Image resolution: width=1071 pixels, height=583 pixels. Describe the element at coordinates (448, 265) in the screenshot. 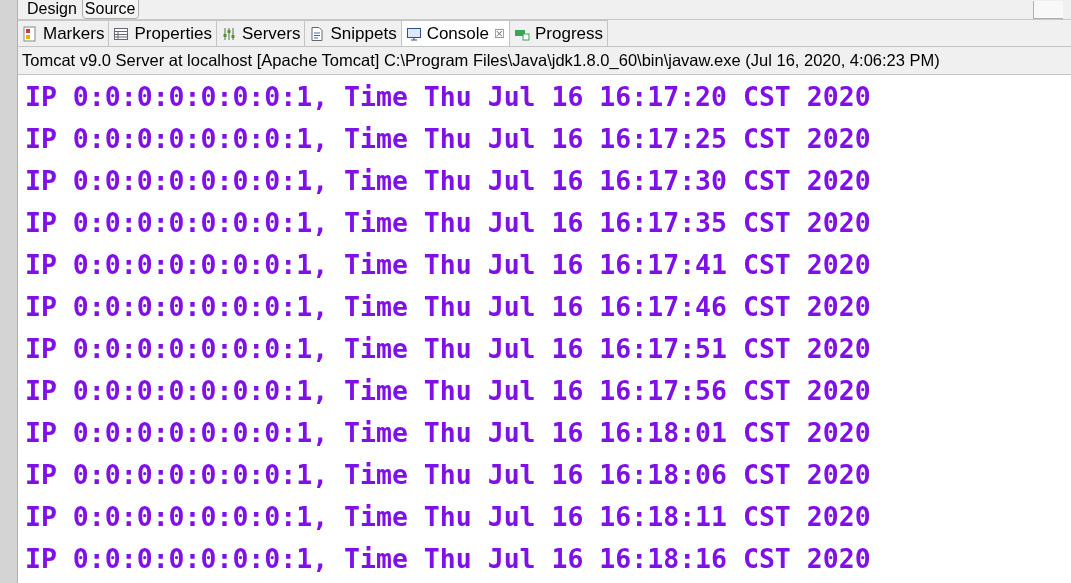

I see `console-line: IP 0:0:0:0:0:0:0:1, Time Thu Jul 16 16:17:41 CST 2020` at that location.